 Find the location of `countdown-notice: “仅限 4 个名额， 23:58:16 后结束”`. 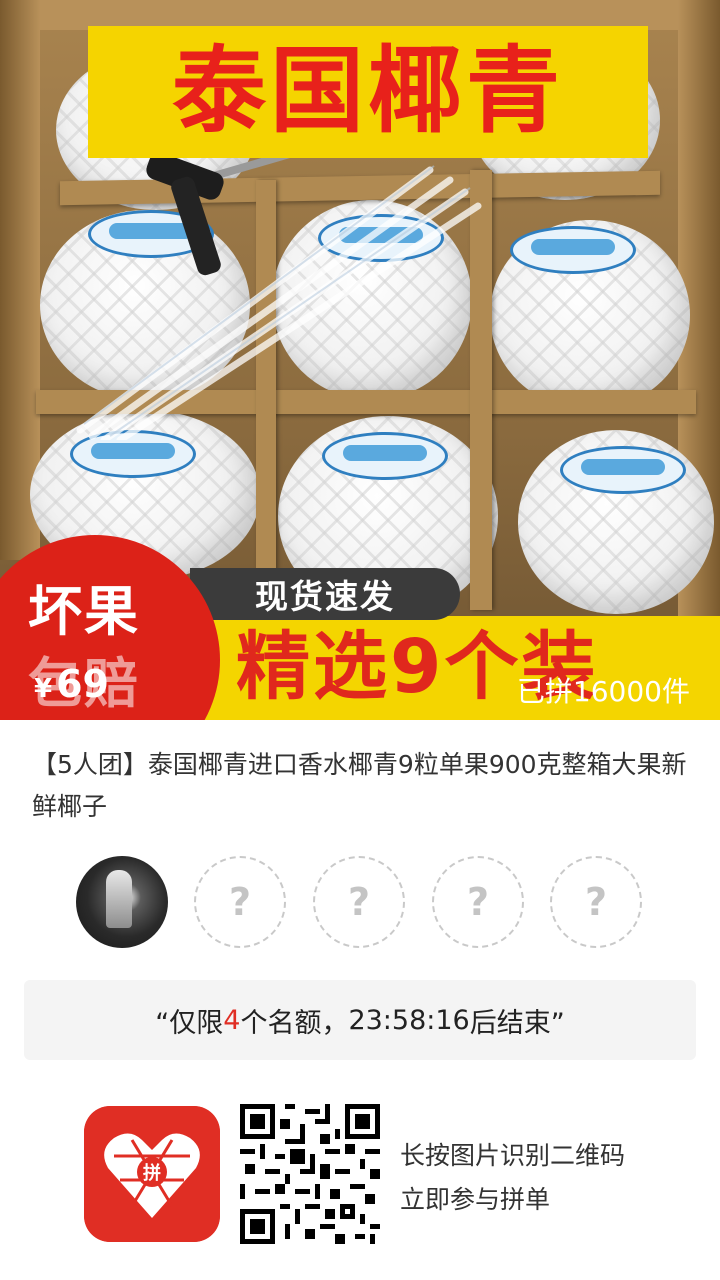

countdown-notice: “仅限 4 个名额， 23:58:16 后结束” is located at coordinates (360, 1020).